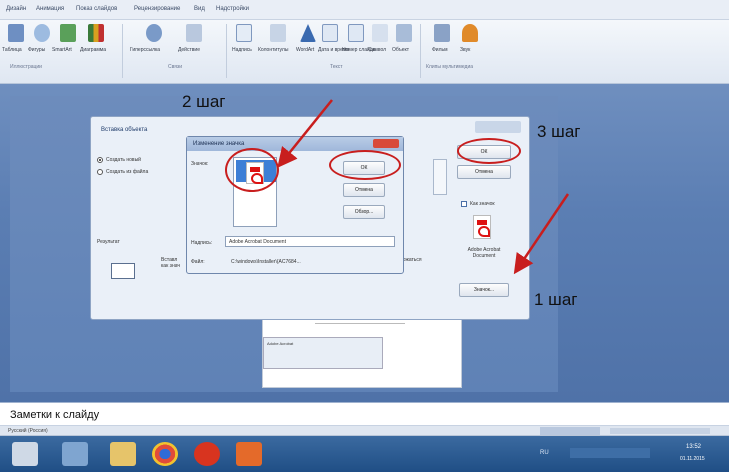 Image resolution: width=729 pixels, height=472 pixels. I want to click on powerpoint-icon, so click(249, 454).